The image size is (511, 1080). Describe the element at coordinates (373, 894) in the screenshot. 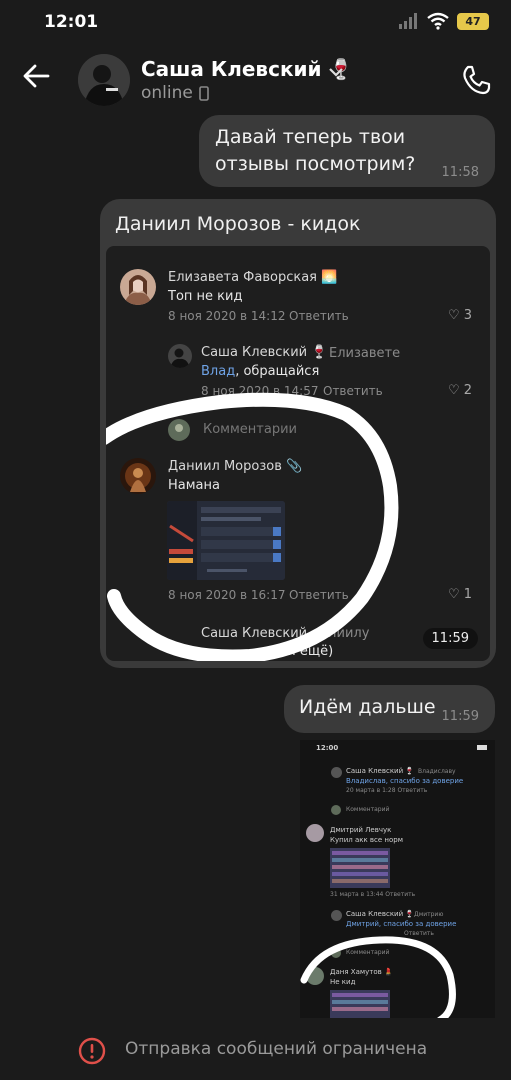

I see `comment-date: 31 марта в 13:44 Ответить` at that location.